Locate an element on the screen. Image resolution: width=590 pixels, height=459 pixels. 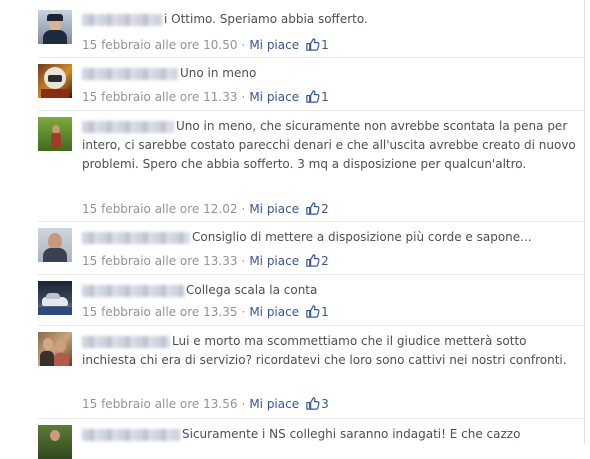
feed-right-border is located at coordinates (584, 221).